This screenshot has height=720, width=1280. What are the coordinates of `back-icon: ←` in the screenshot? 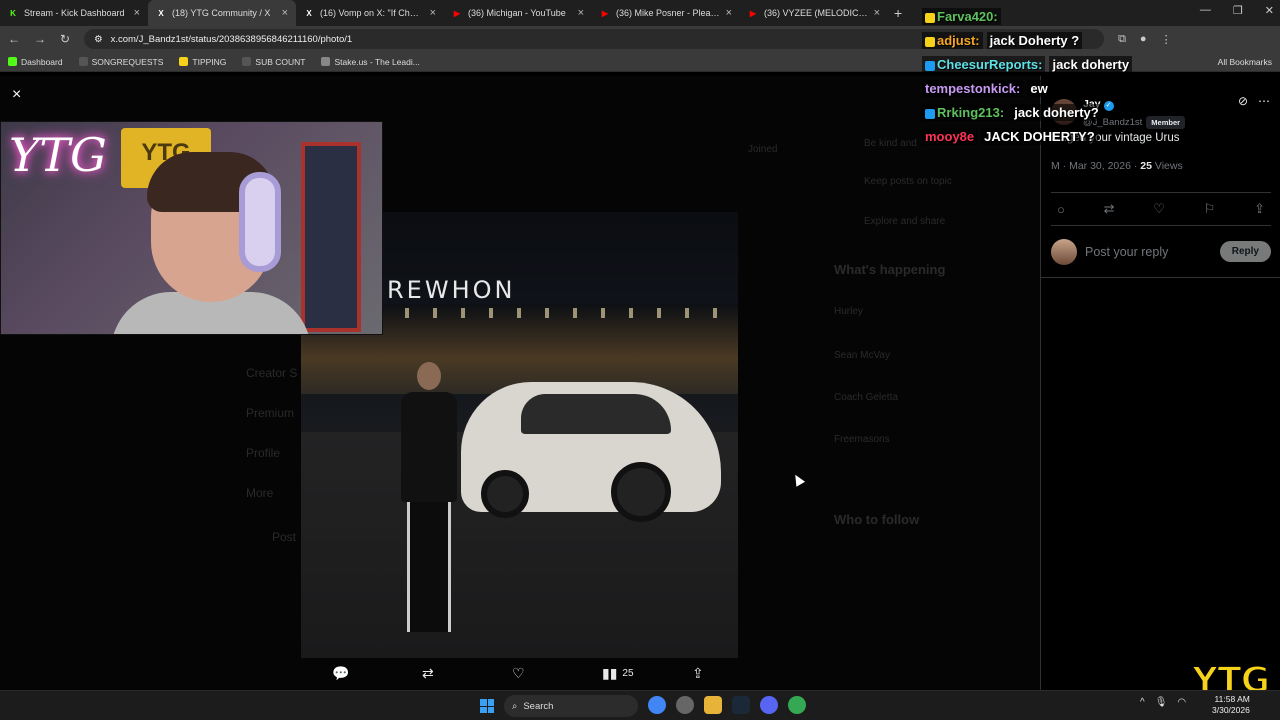 It's located at (14, 39).